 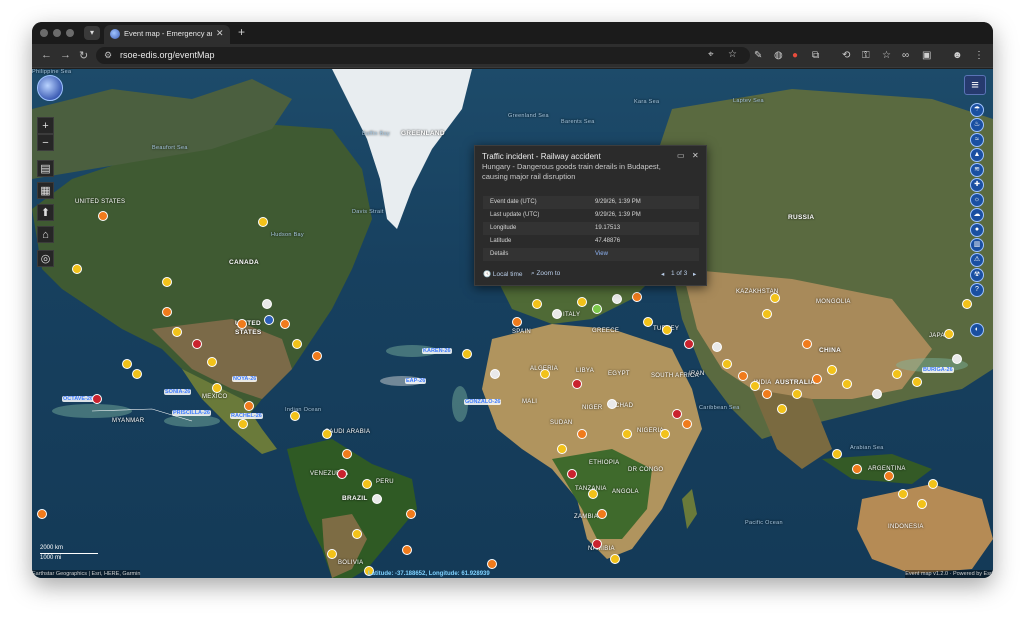 What do you see at coordinates (795, 56) in the screenshot?
I see `extension-icon-2: ●` at bounding box center [795, 56].